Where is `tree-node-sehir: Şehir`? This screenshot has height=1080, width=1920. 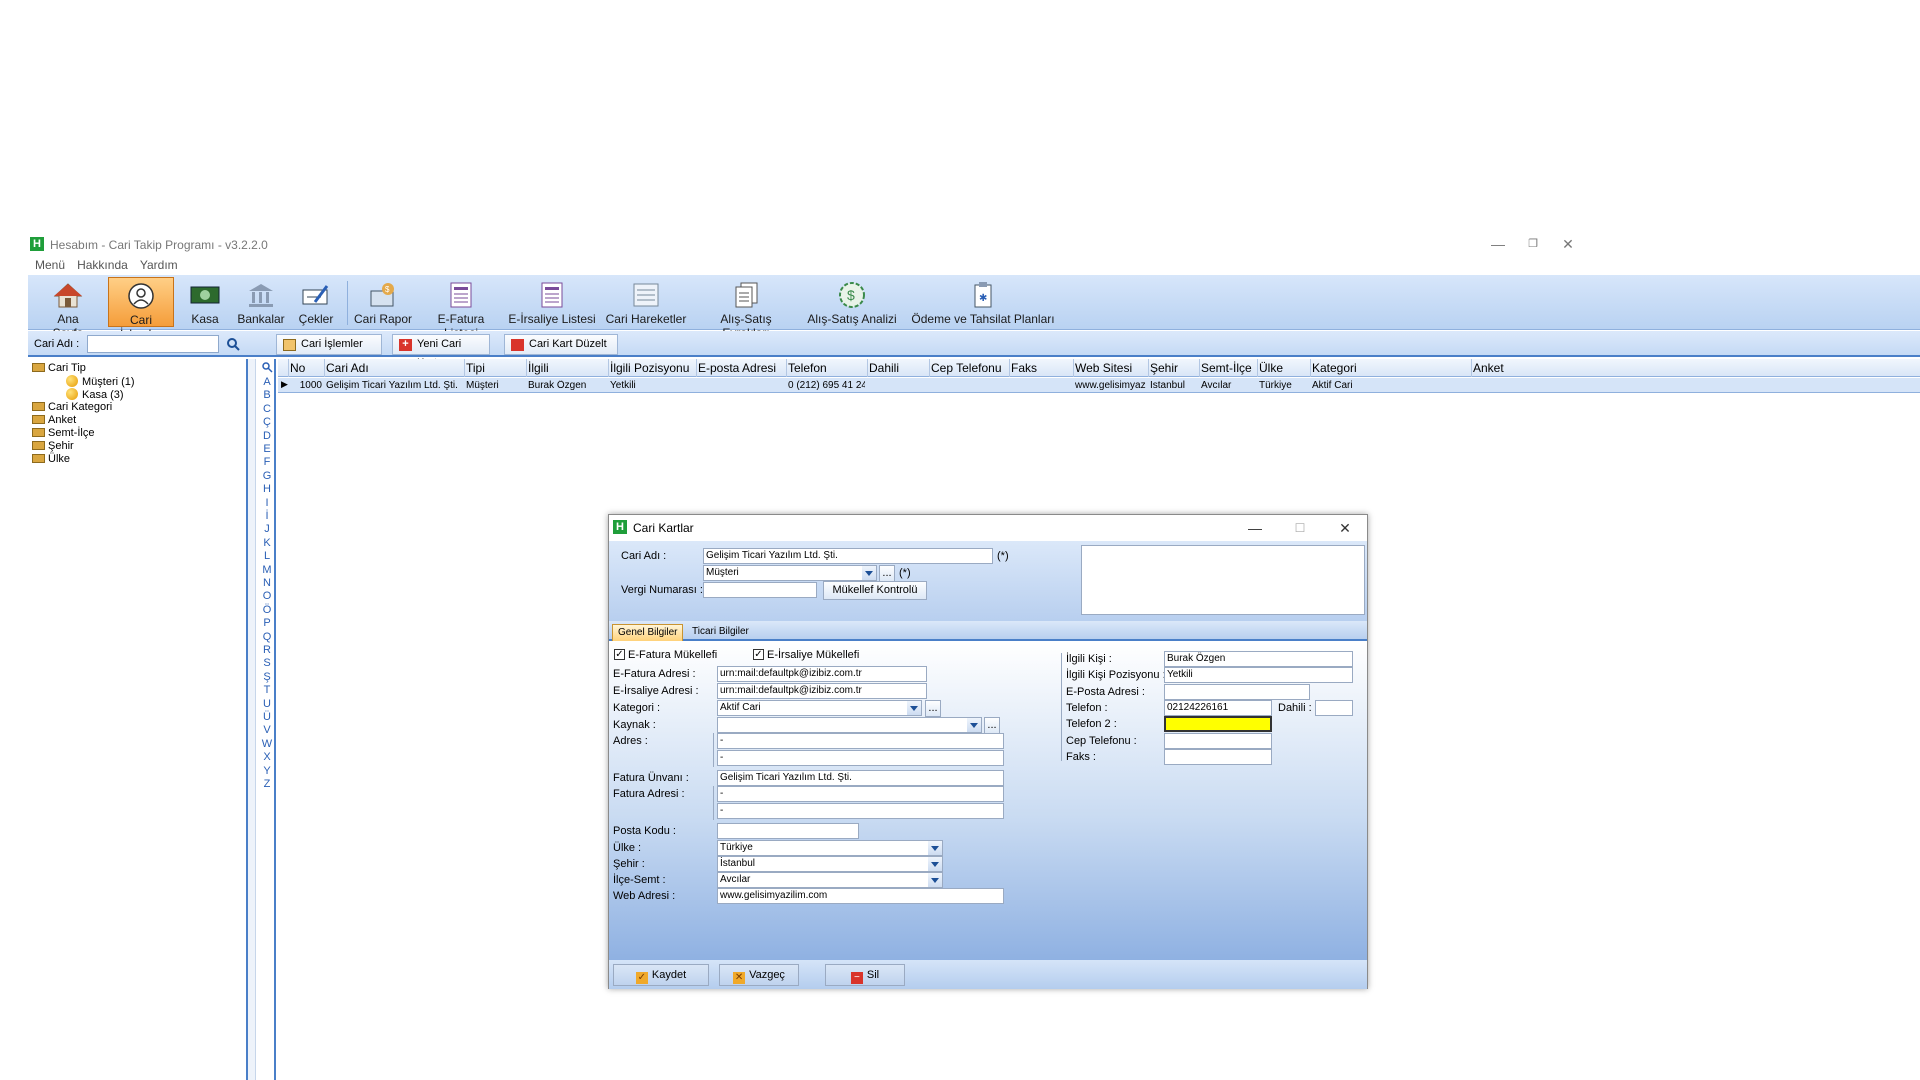 tree-node-sehir: Şehir is located at coordinates (53, 446).